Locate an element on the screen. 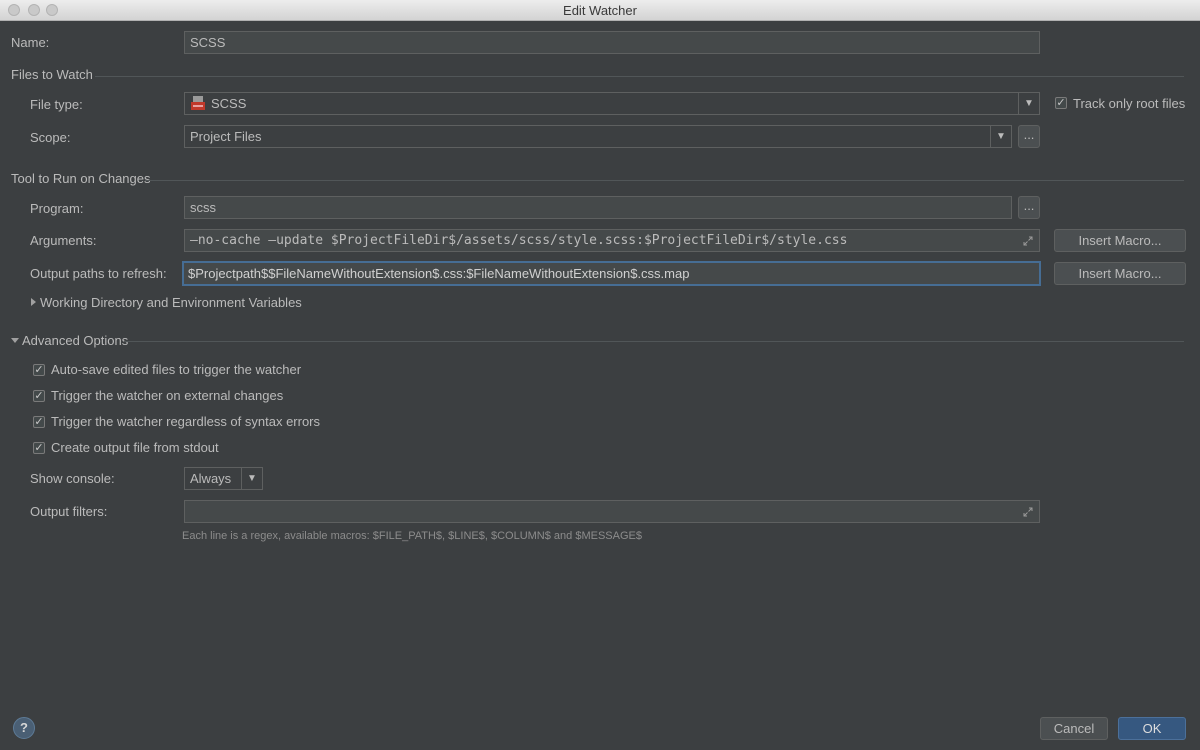 This screenshot has height=750, width=1200. scope-label: Scope: is located at coordinates (50, 137).